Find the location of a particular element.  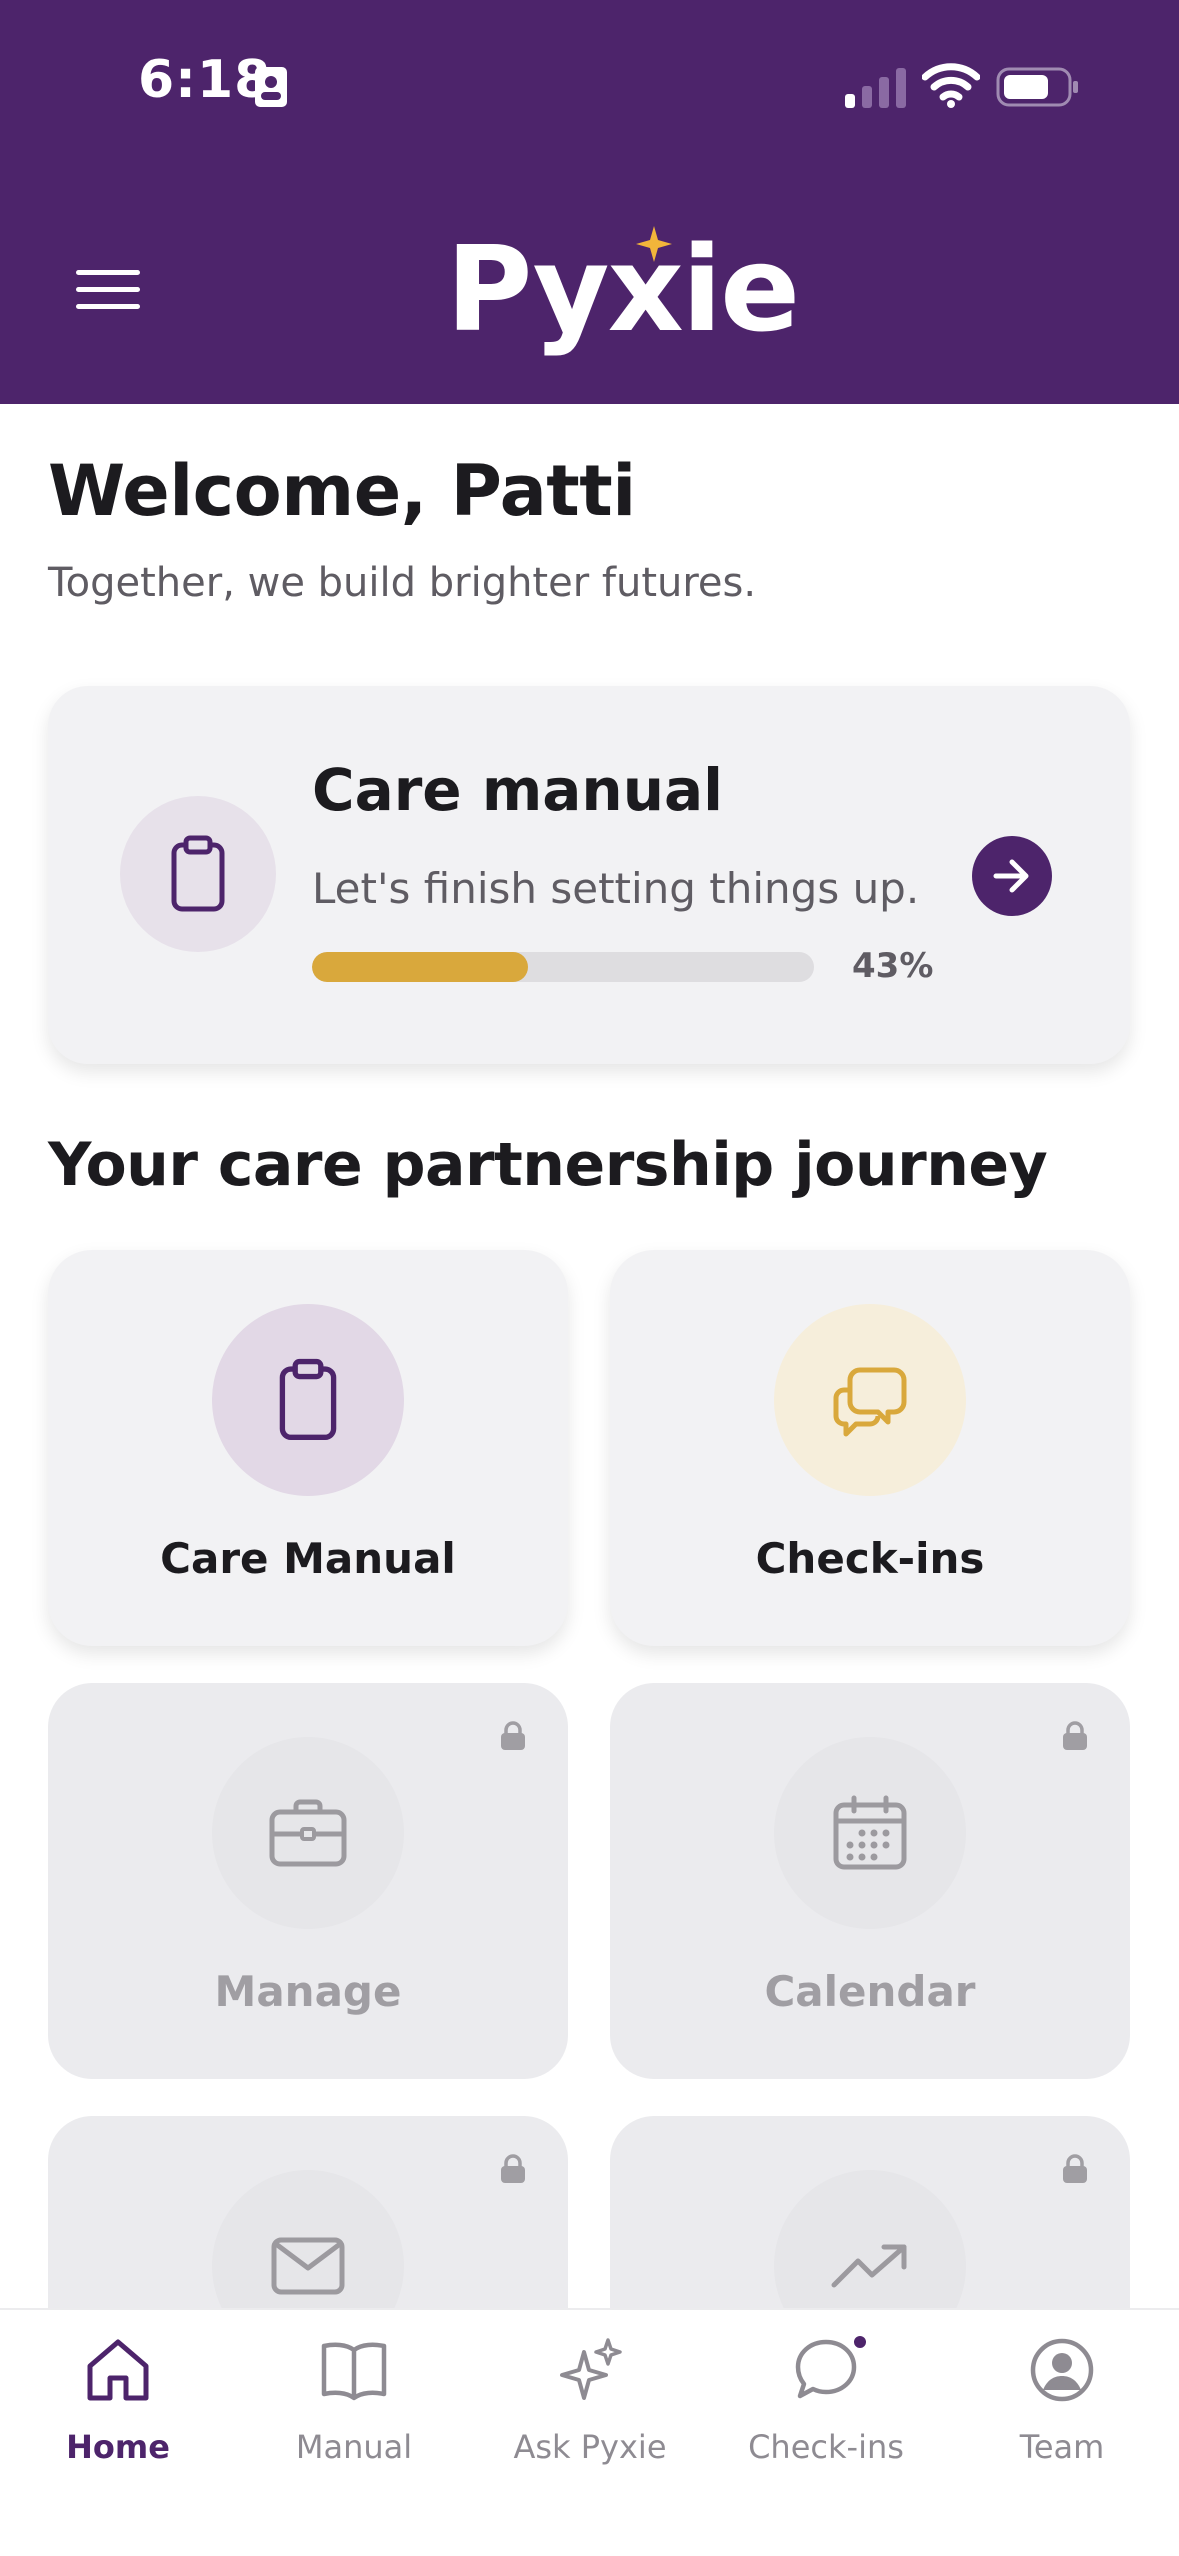

hamburger-menu-icon is located at coordinates (108, 290).